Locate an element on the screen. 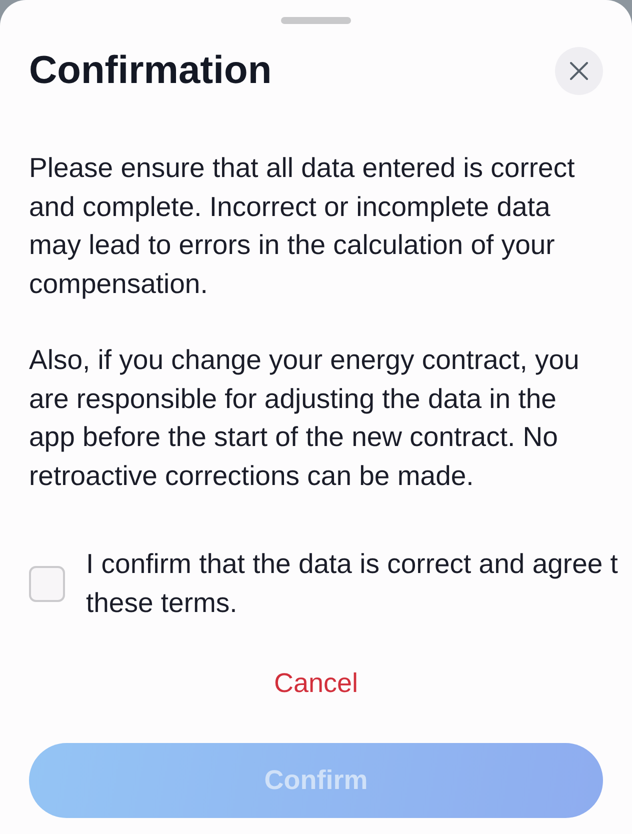 The image size is (632, 834). drag-handle is located at coordinates (316, 20).